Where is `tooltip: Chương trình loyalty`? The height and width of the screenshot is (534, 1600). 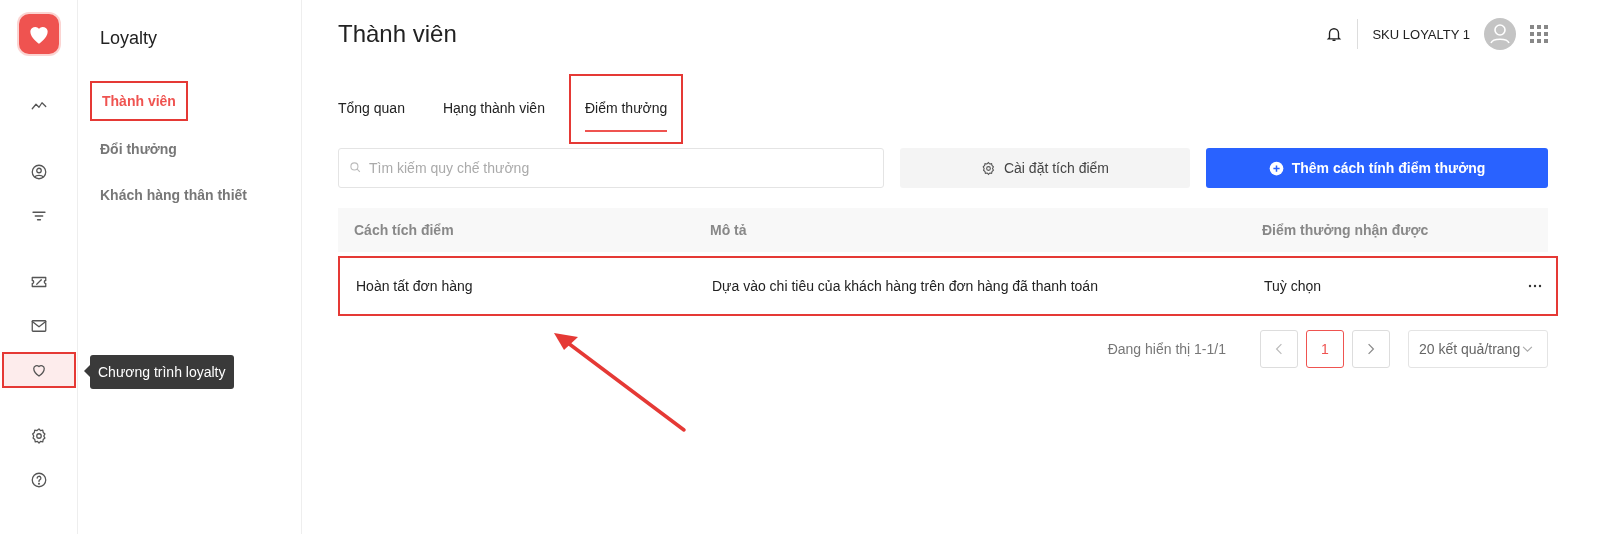 tooltip: Chương trình loyalty is located at coordinates (162, 372).